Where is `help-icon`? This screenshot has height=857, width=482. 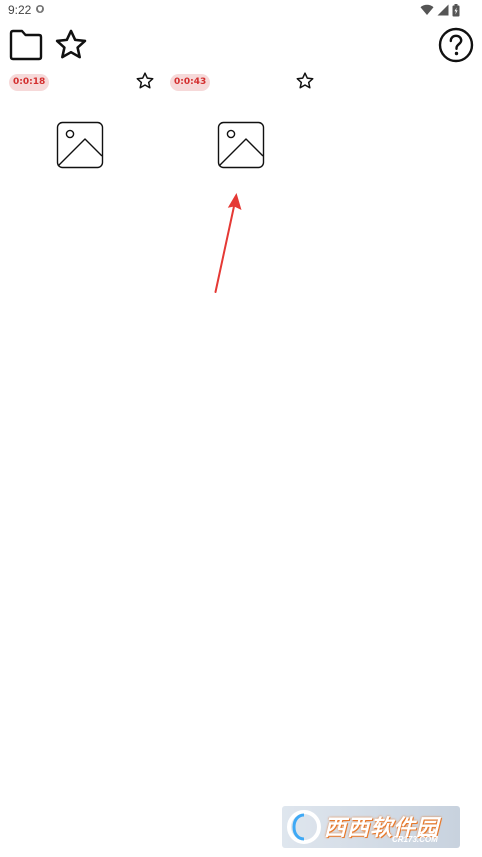 help-icon is located at coordinates (456, 45).